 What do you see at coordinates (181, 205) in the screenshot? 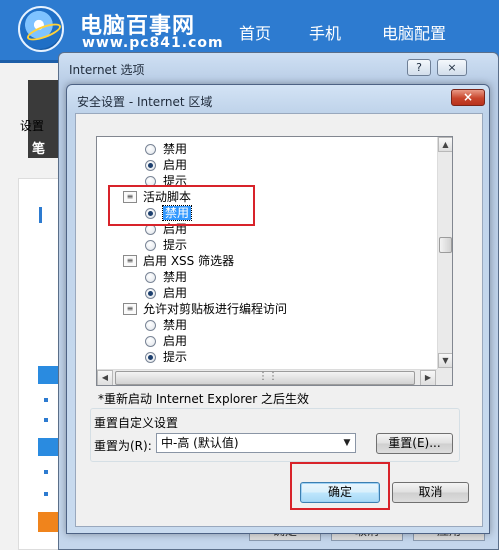
I see `annotation-box-active-scripting` at bounding box center [181, 205].